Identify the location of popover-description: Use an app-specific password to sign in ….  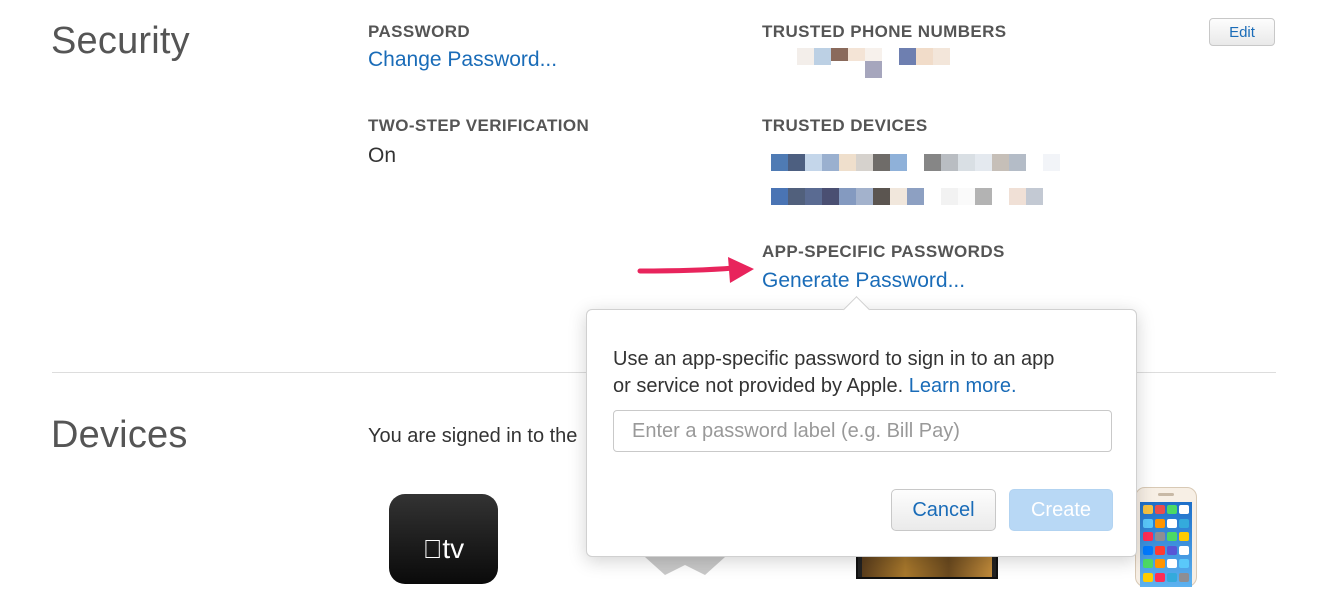
(863, 373).